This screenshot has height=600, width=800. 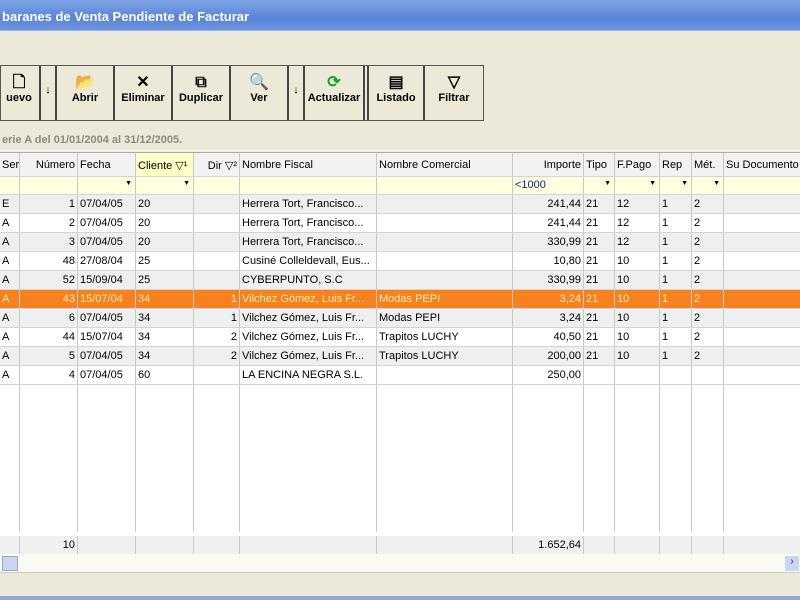 What do you see at coordinates (49, 356) in the screenshot?
I see `cell-1: 5` at bounding box center [49, 356].